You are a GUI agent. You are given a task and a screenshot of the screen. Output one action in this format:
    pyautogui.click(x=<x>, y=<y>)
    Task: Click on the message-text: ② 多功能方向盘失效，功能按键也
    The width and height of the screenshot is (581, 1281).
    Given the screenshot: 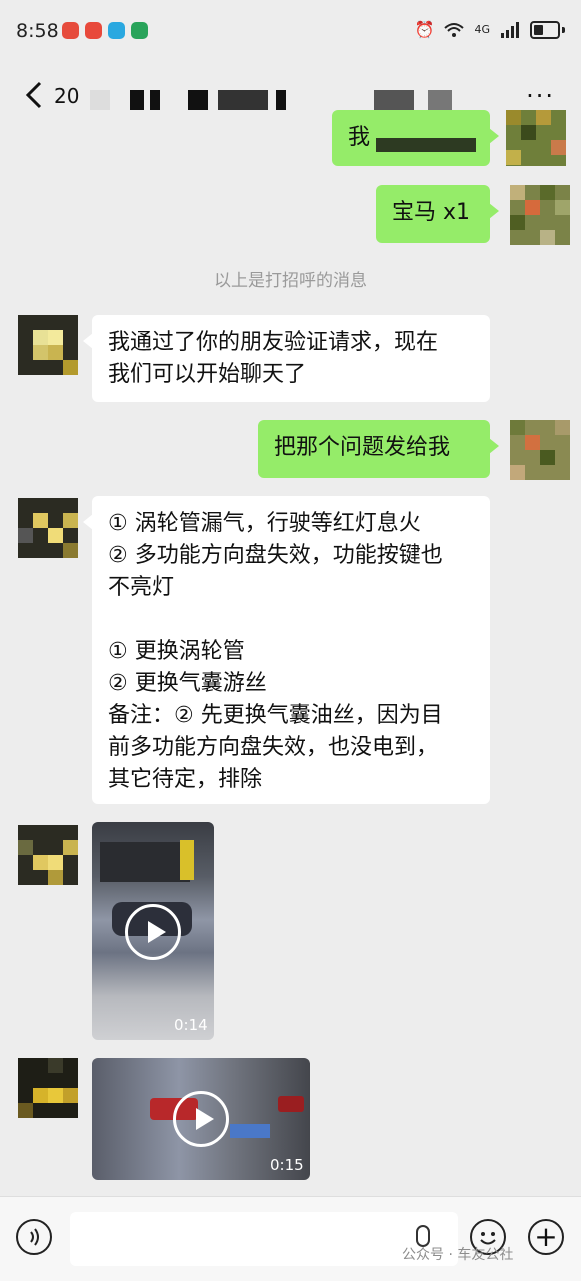 What is the action you would take?
    pyautogui.click(x=275, y=555)
    